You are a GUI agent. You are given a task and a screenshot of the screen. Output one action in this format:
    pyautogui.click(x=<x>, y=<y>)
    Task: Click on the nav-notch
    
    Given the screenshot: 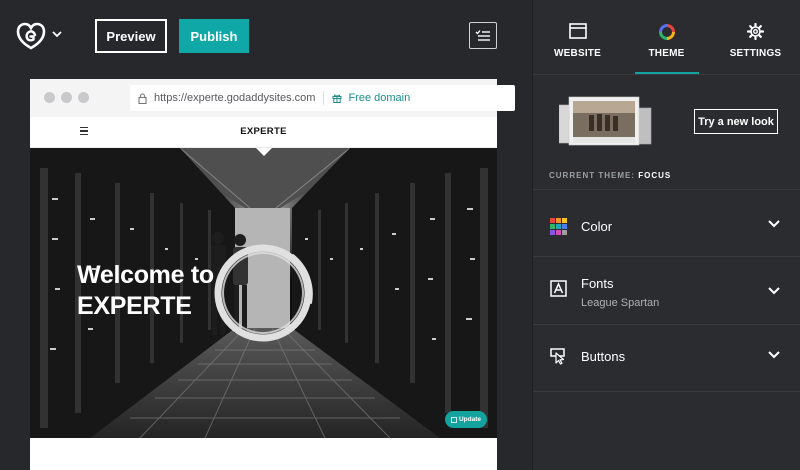 What is the action you would take?
    pyautogui.click(x=264, y=152)
    